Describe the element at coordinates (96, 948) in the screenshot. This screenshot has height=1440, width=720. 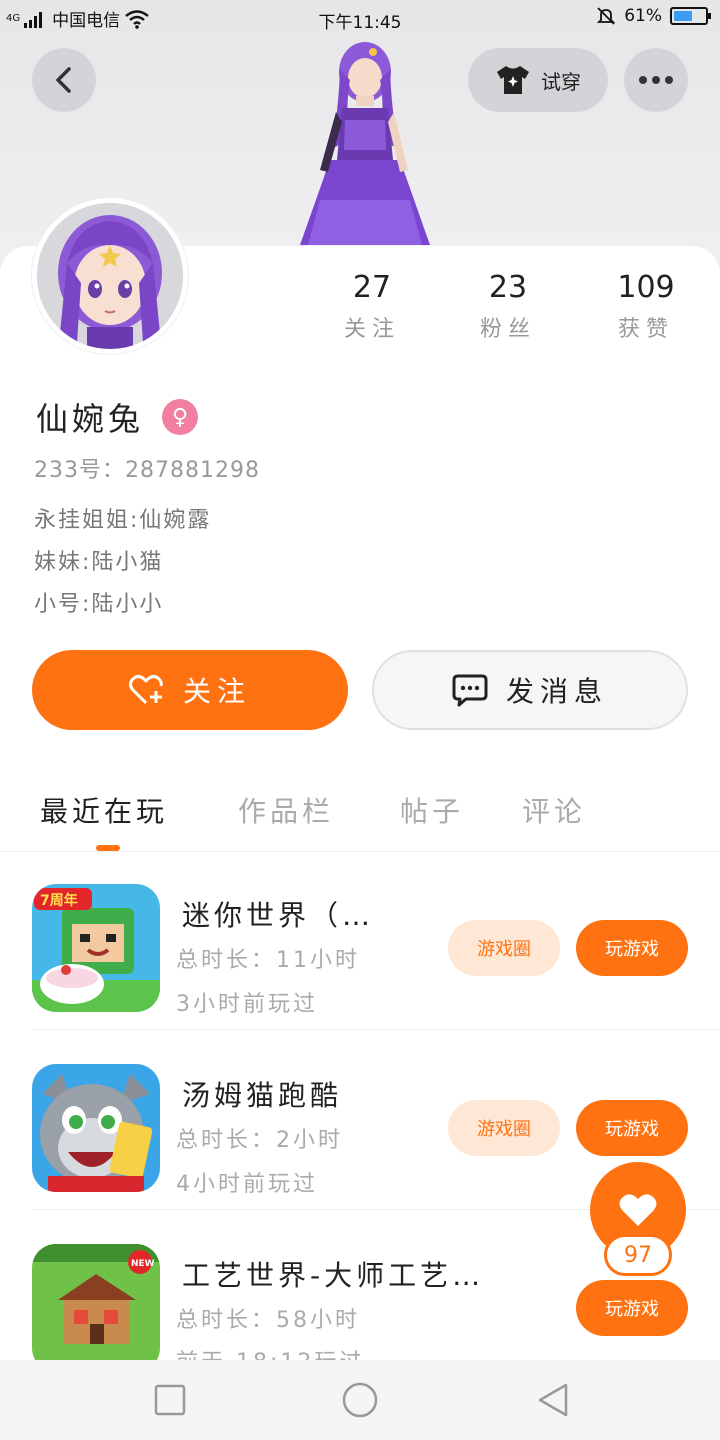
I see `game-icon-mini-world: 7周年` at that location.